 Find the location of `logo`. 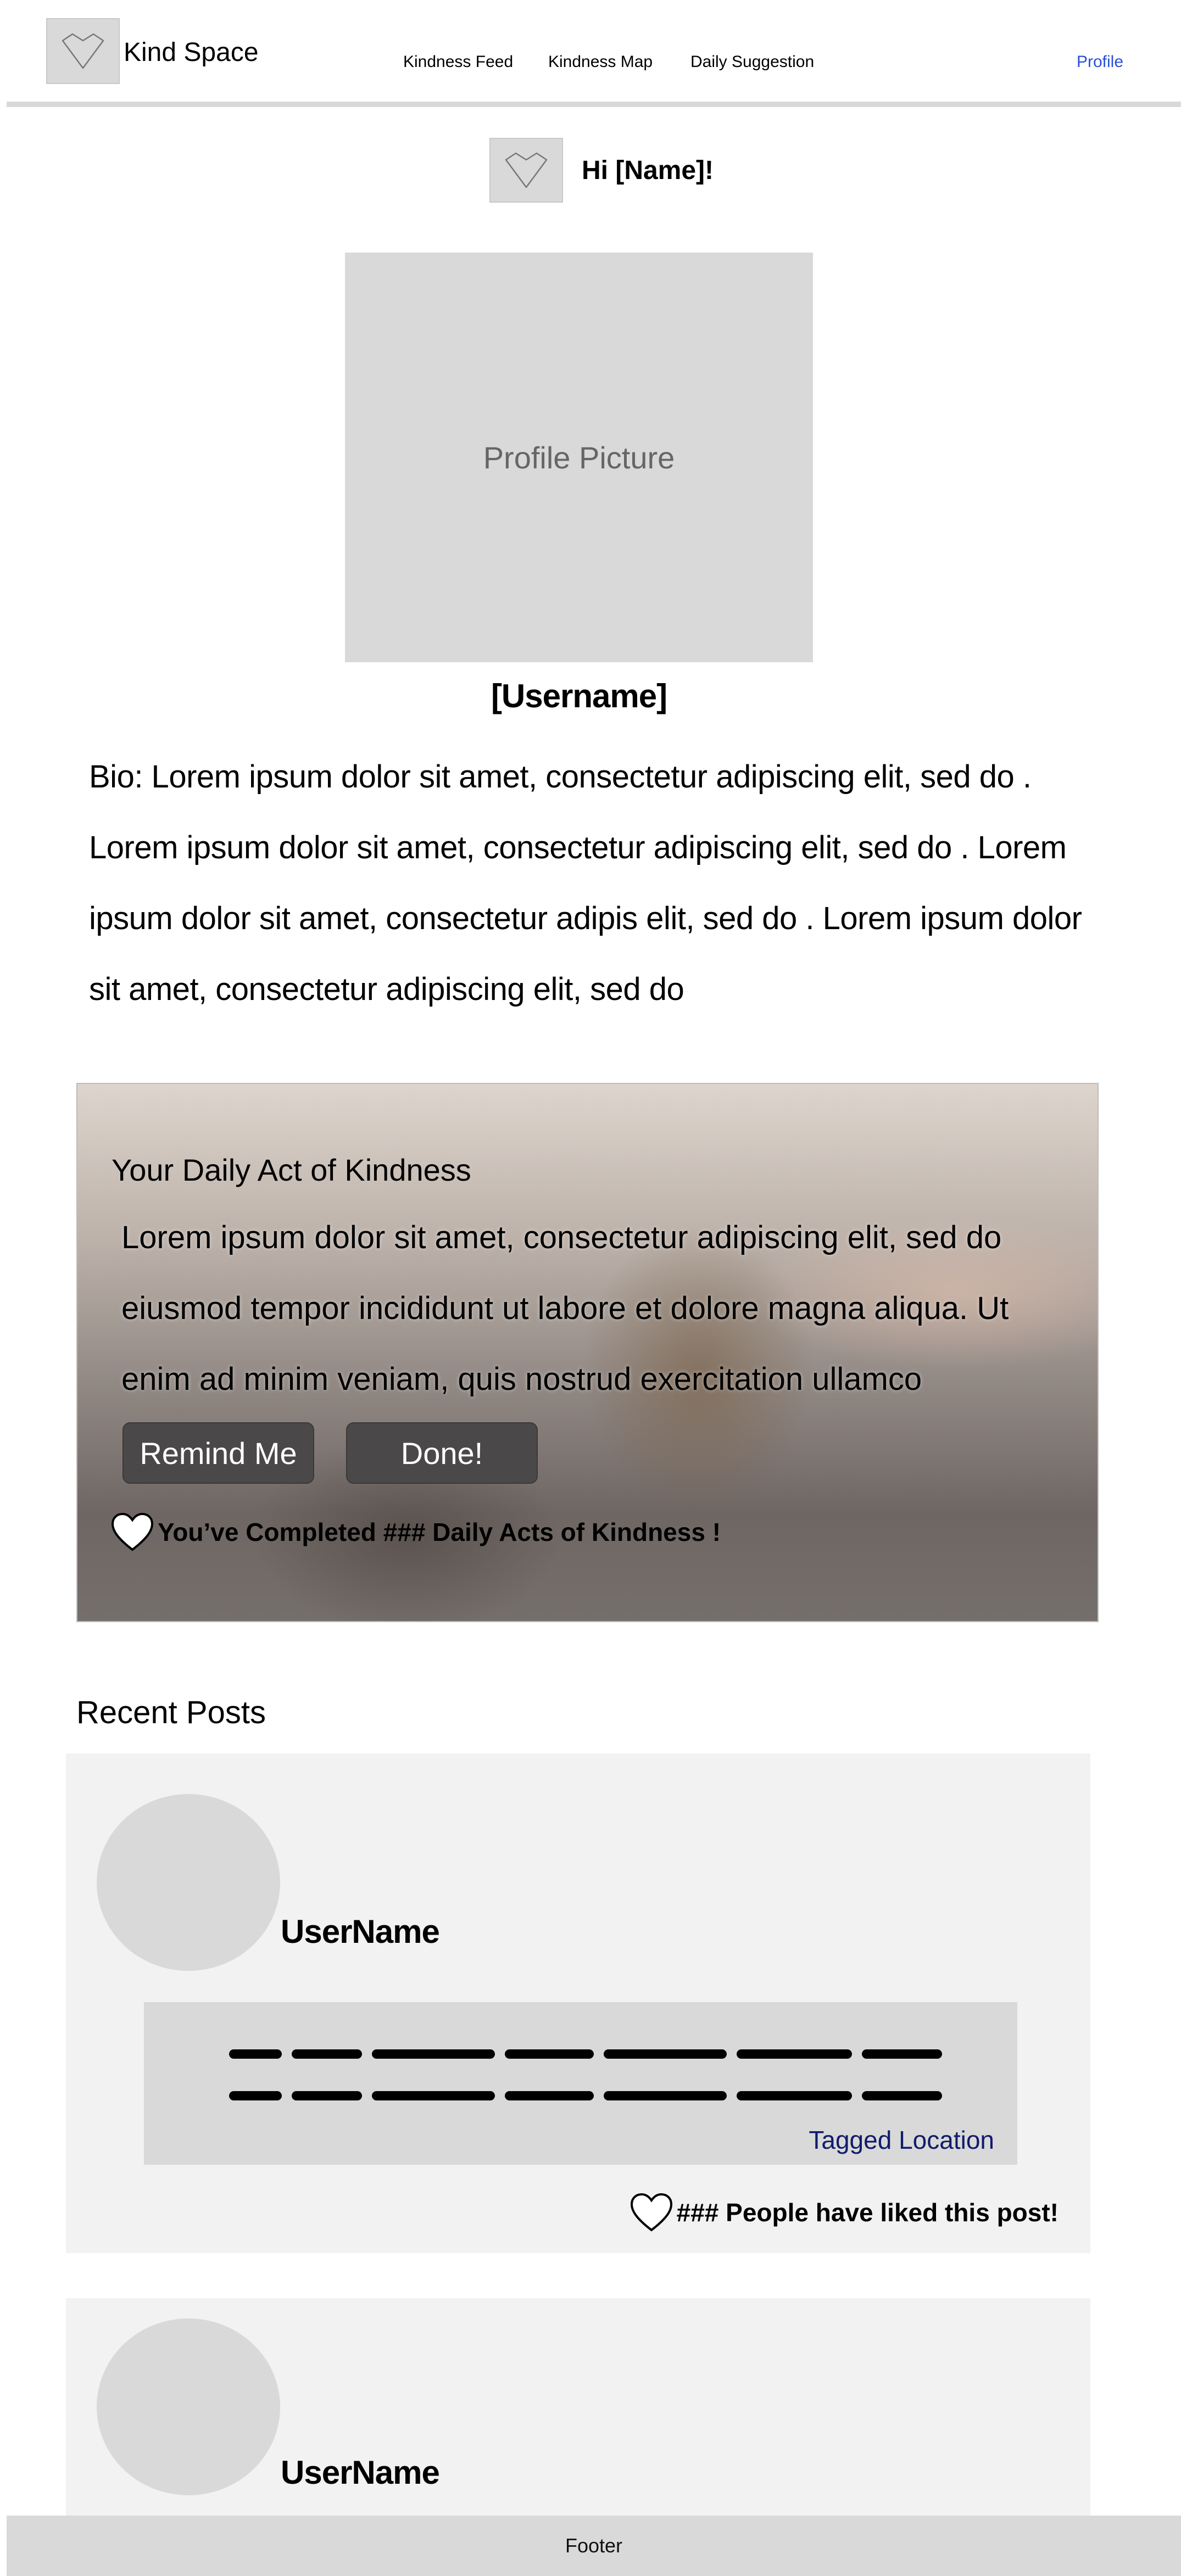

logo is located at coordinates (83, 51).